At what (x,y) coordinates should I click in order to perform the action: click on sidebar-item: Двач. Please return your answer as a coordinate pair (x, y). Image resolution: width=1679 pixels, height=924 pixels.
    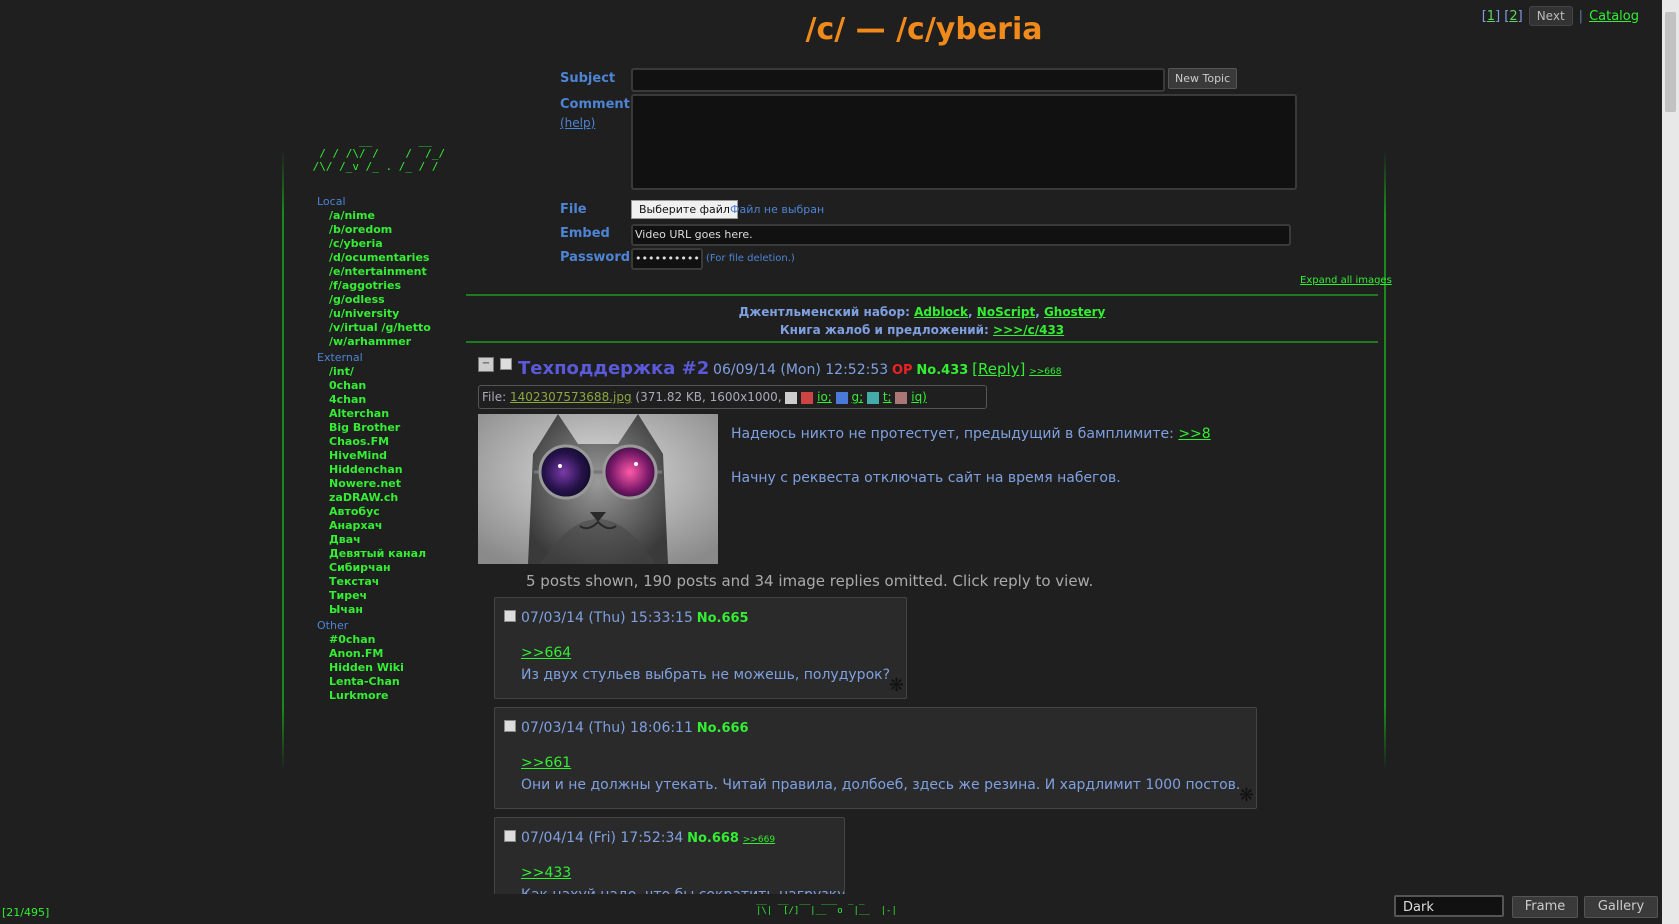
    Looking at the image, I should click on (380, 540).